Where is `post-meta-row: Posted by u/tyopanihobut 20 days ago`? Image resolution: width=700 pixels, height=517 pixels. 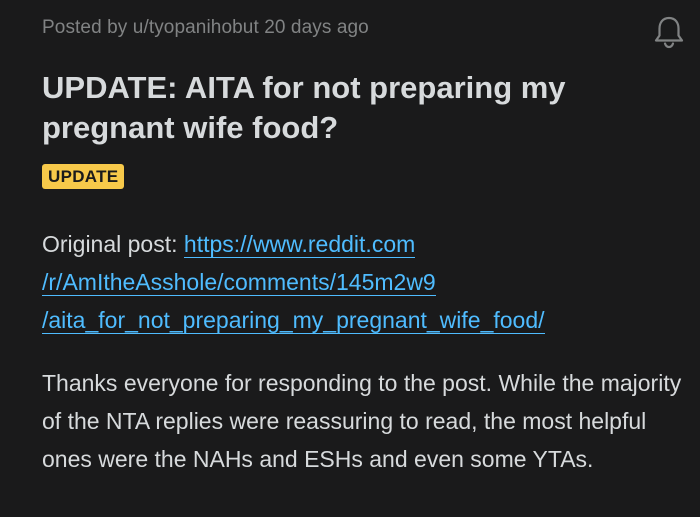 post-meta-row: Posted by u/tyopanihobut 20 days ago is located at coordinates (363, 30).